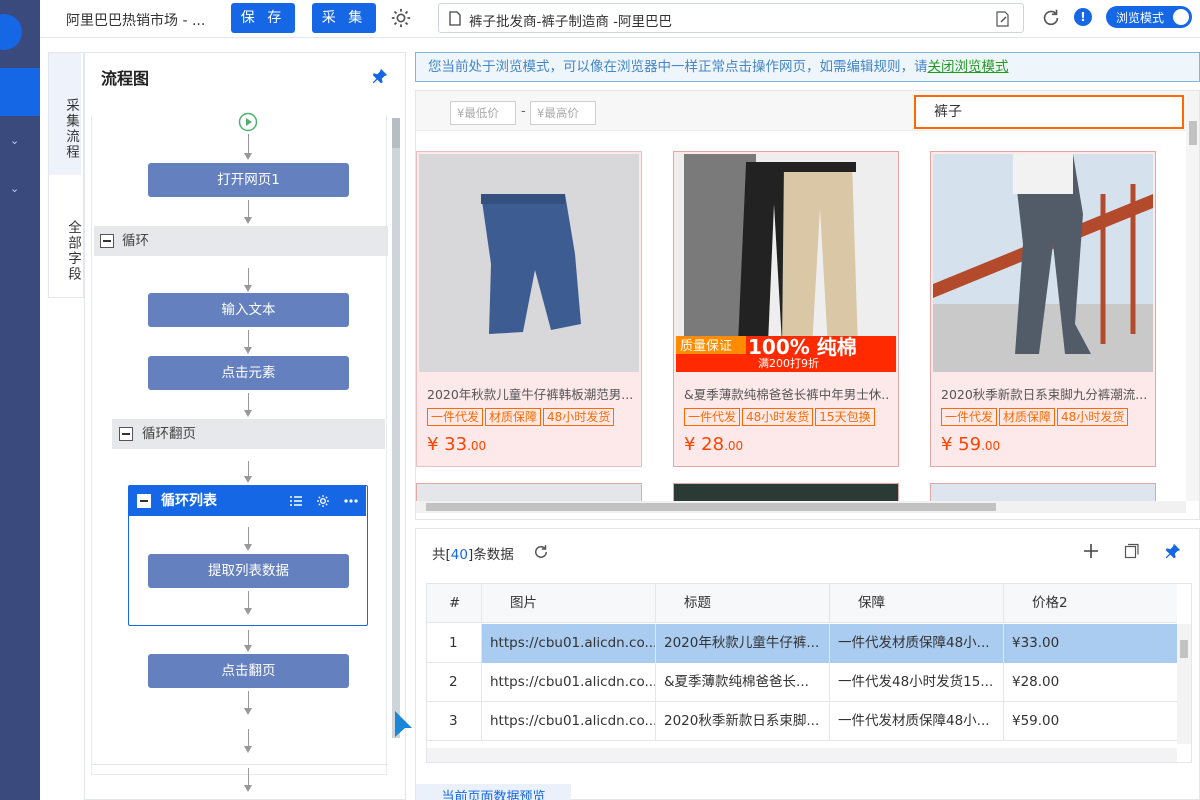  I want to click on column-header: 保障, so click(917, 603).